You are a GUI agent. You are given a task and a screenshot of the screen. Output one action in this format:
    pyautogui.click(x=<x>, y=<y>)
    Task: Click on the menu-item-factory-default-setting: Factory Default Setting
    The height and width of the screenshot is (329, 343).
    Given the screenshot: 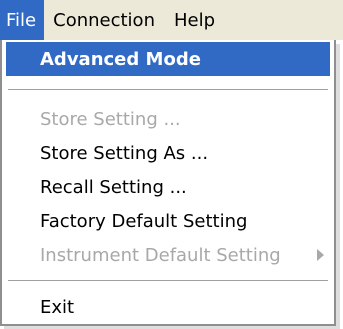 What is the action you would take?
    pyautogui.click(x=168, y=221)
    